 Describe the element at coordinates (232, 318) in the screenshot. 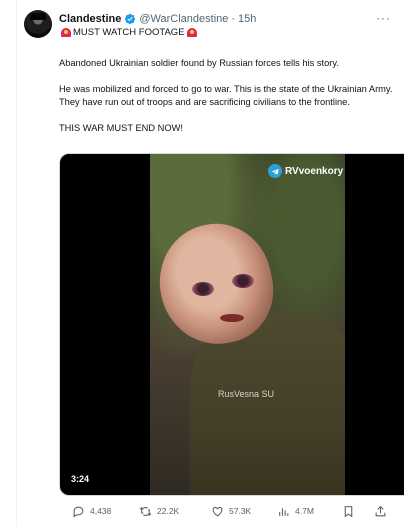

I see `video-figure-mouth` at that location.